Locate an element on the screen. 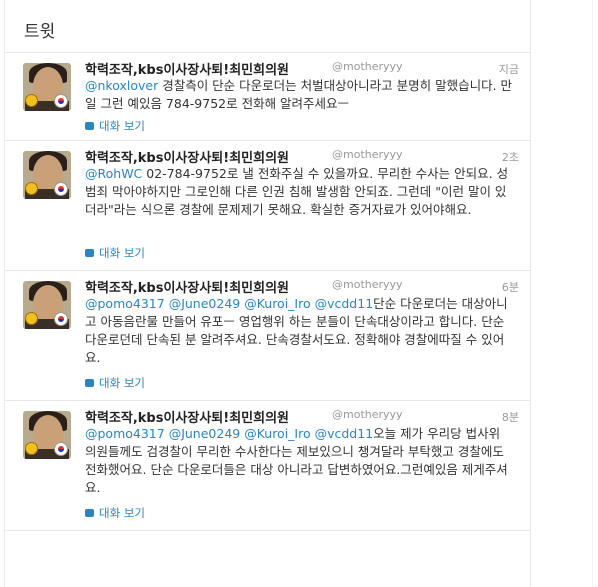 The width and height of the screenshot is (598, 587). tweet-divider is located at coordinates (267, 530).